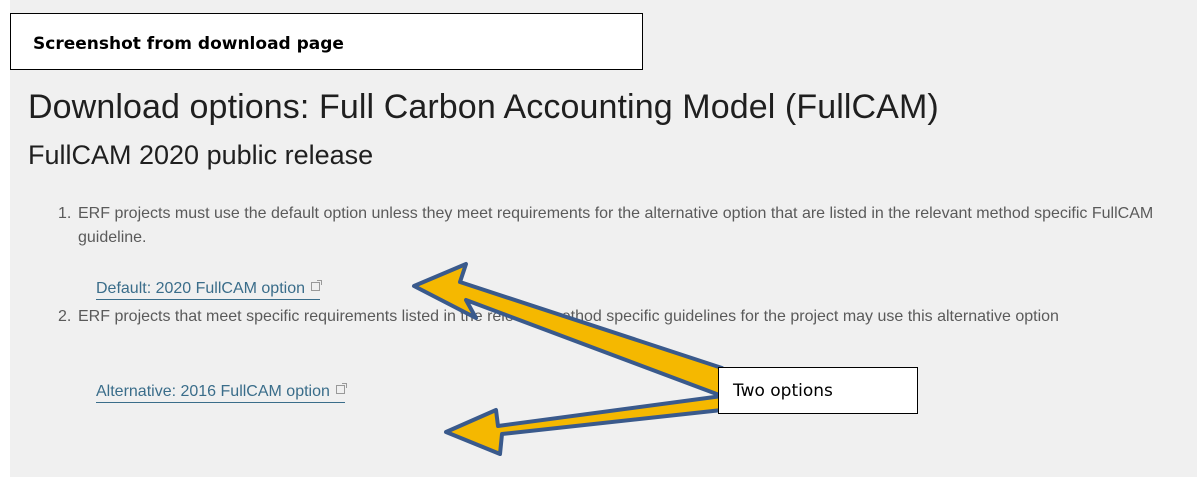 This screenshot has height=477, width=1197. What do you see at coordinates (584, 425) in the screenshot?
I see `arrow-to-alternative-link` at bounding box center [584, 425].